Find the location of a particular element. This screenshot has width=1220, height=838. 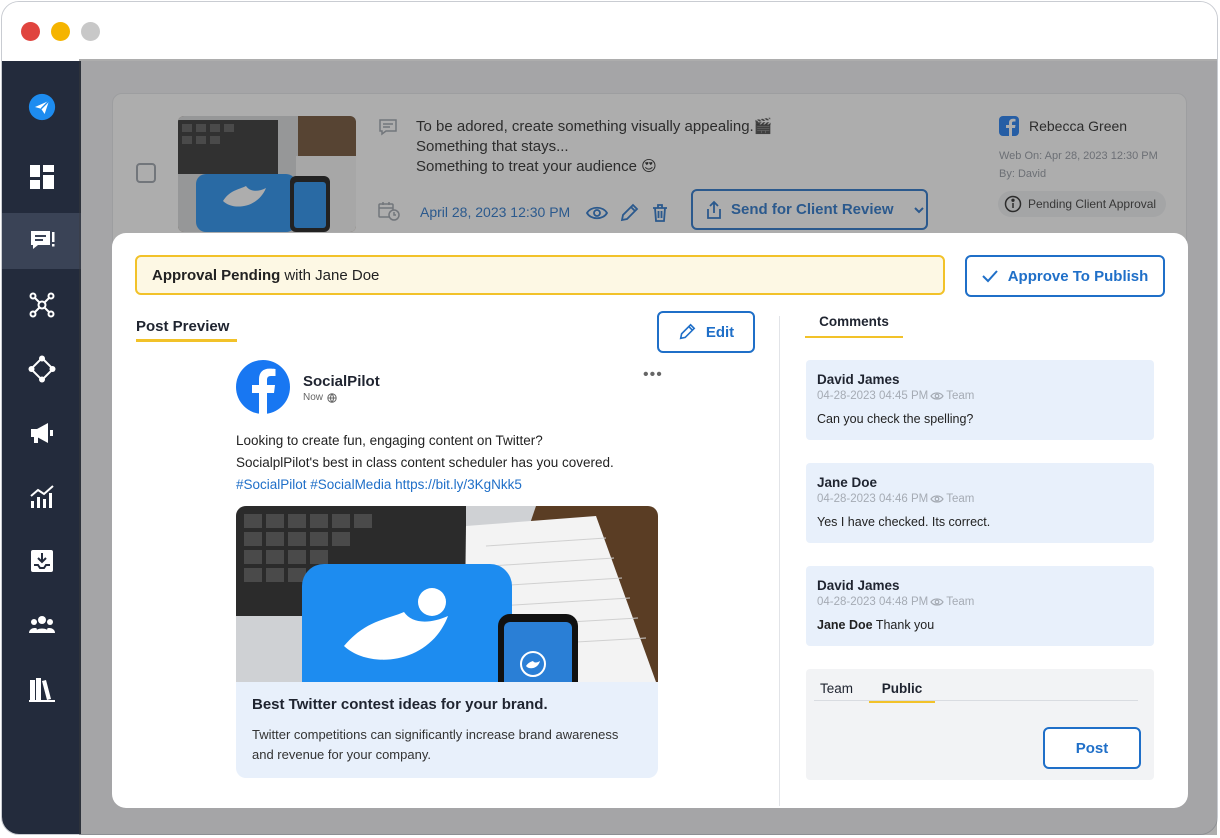

connections-icon is located at coordinates (41, 369).